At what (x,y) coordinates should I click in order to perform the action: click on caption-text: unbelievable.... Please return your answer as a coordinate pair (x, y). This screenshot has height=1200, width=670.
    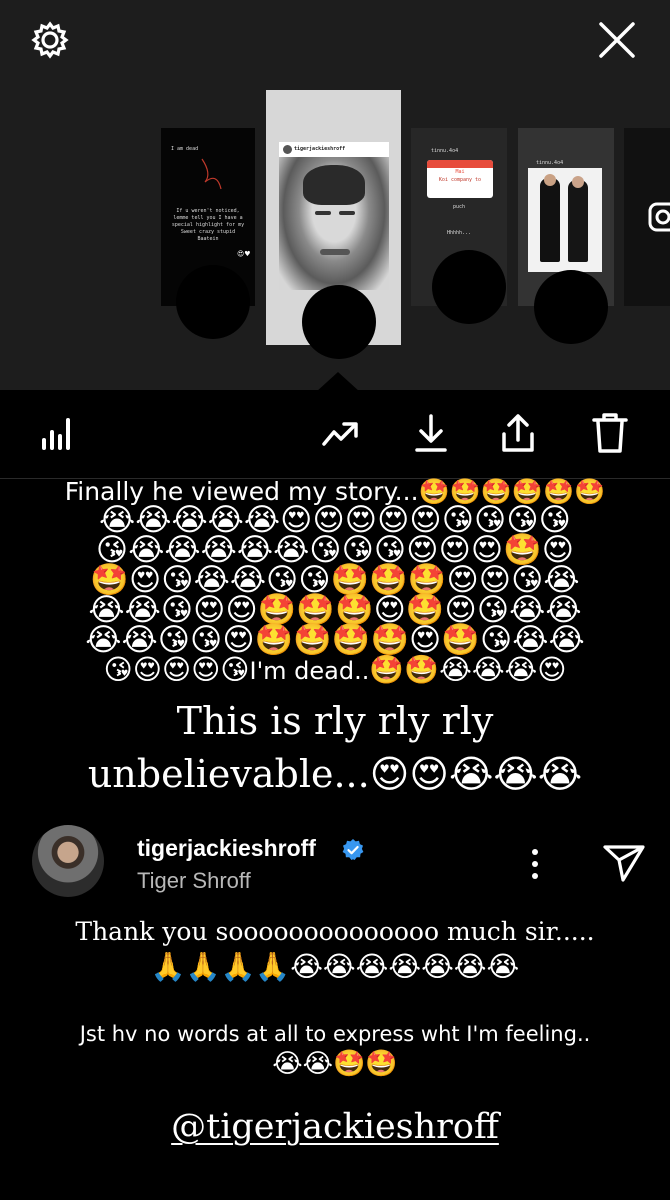
    Looking at the image, I should click on (228, 774).